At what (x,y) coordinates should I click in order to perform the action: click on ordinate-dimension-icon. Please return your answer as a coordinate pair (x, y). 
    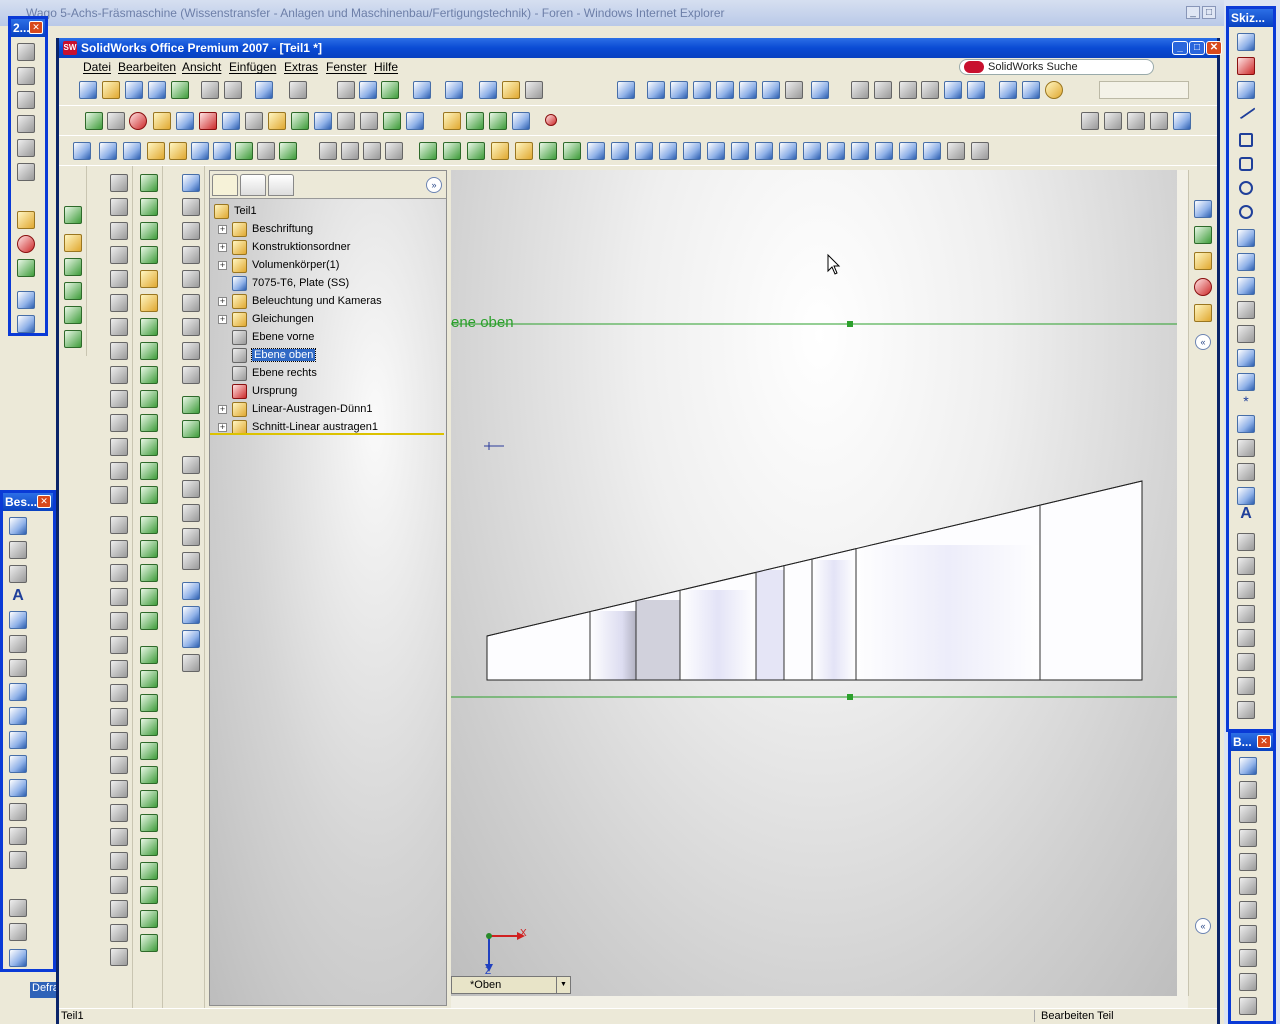
    Looking at the image, I should click on (1248, 862).